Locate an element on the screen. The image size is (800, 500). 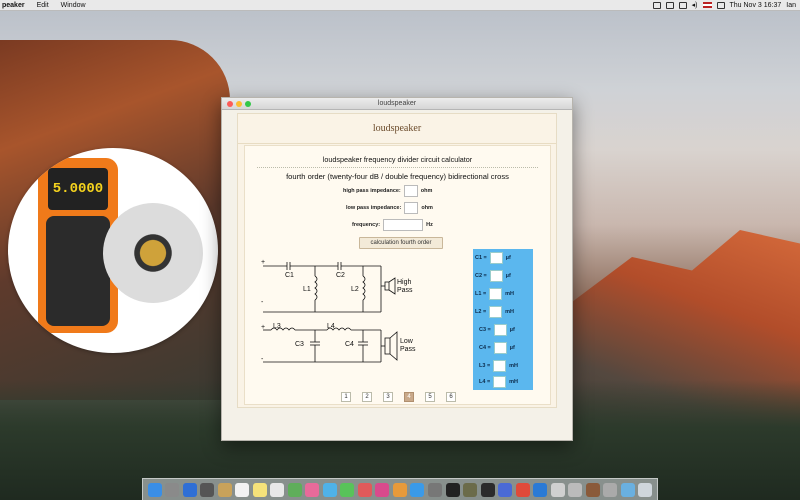
result-l3-label: L3 = is located at coordinates (485, 366).